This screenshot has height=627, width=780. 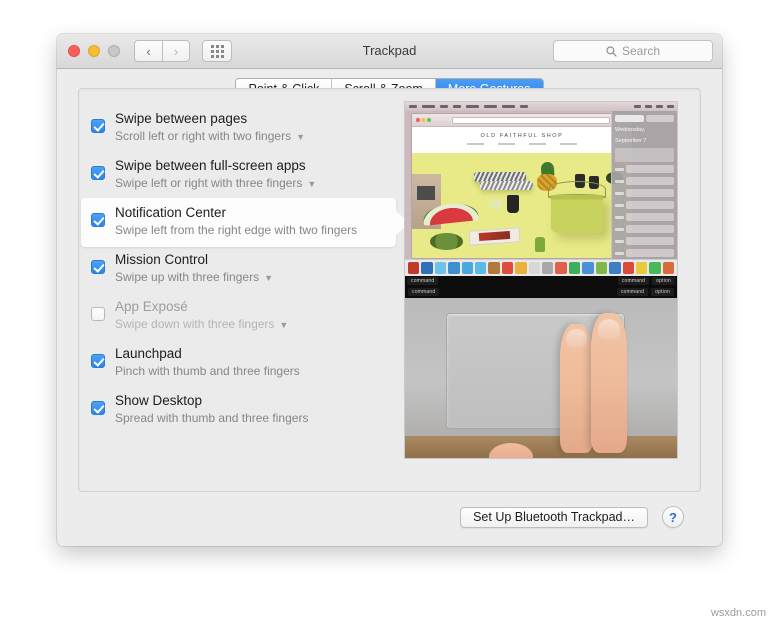 I want to click on gesture-description-row: Swipe left or right with three fingers ▼, so click(x=215, y=183).